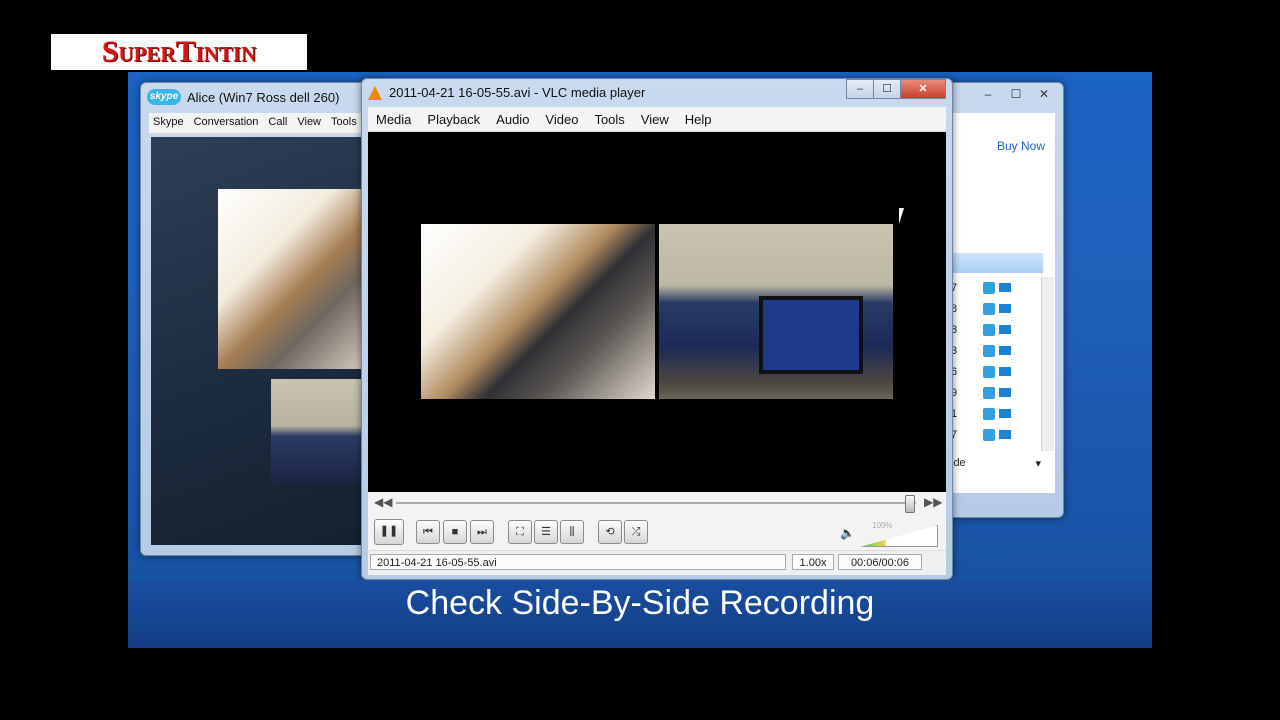 This screenshot has width=1280, height=720. What do you see at coordinates (958, 463) in the screenshot?
I see `side-panel-dropdown-value: ide` at bounding box center [958, 463].